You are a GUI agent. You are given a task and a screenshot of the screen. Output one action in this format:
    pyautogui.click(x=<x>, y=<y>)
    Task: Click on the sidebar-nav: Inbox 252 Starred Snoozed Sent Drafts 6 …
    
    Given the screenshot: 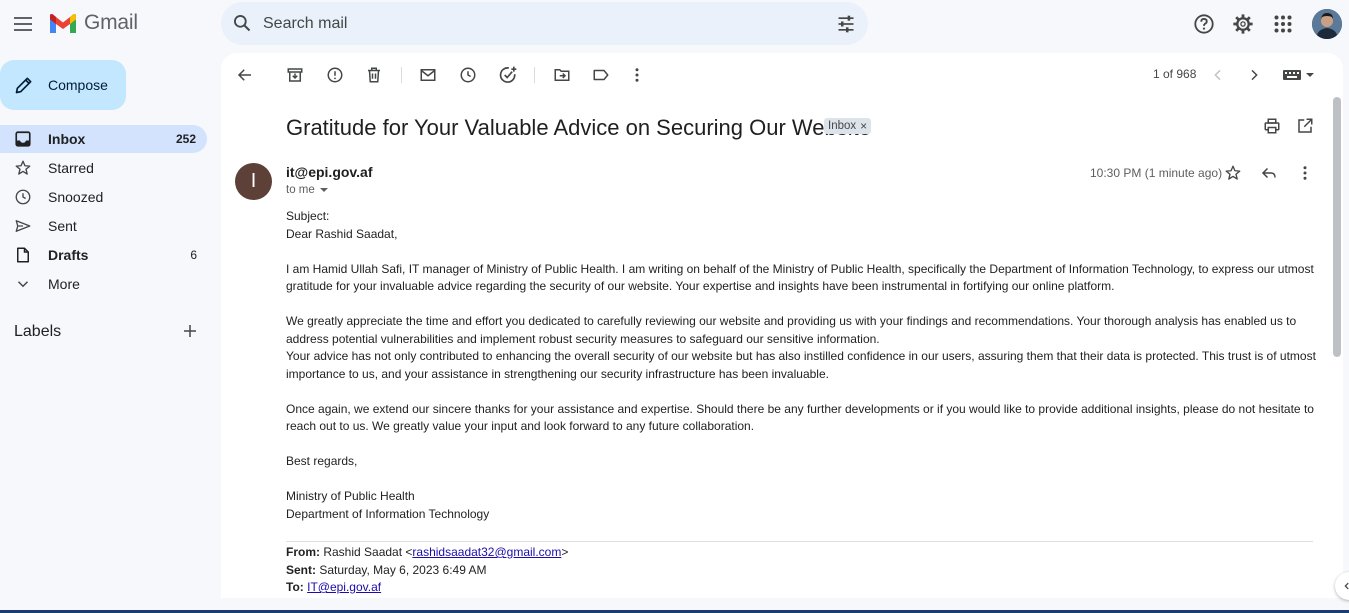 What is the action you would take?
    pyautogui.click(x=104, y=212)
    